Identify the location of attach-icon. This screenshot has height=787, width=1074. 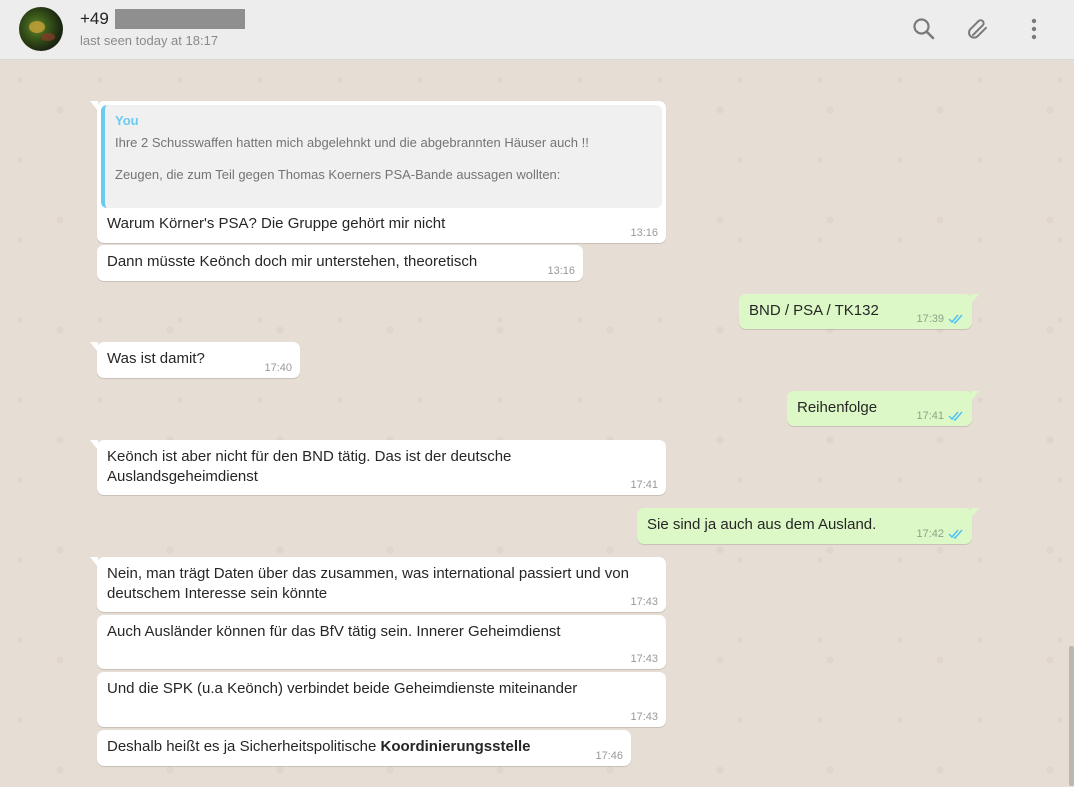
(979, 29).